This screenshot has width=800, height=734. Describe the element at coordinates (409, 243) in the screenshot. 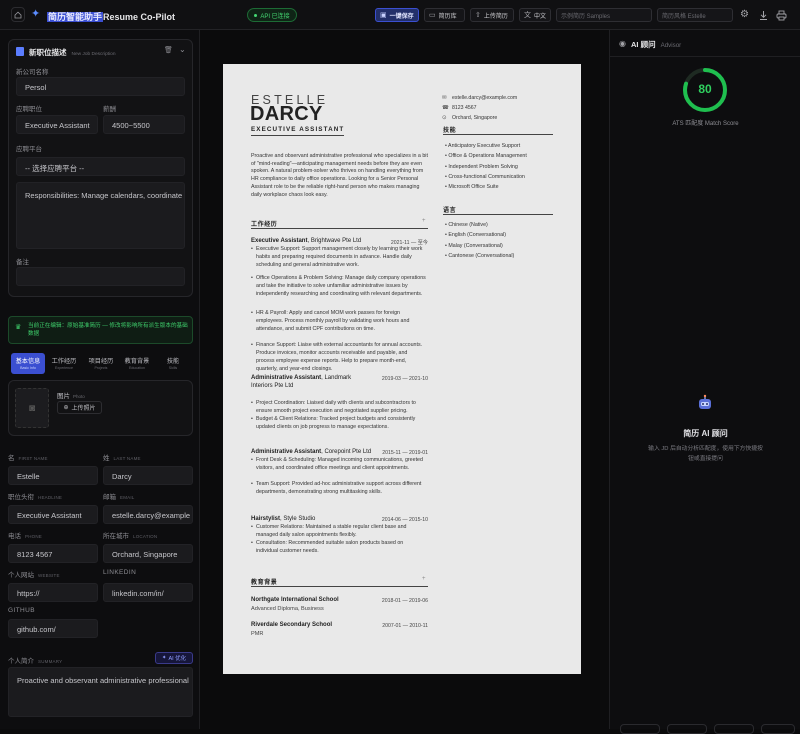

I see `job-dates: 2021-11 — 至今` at that location.